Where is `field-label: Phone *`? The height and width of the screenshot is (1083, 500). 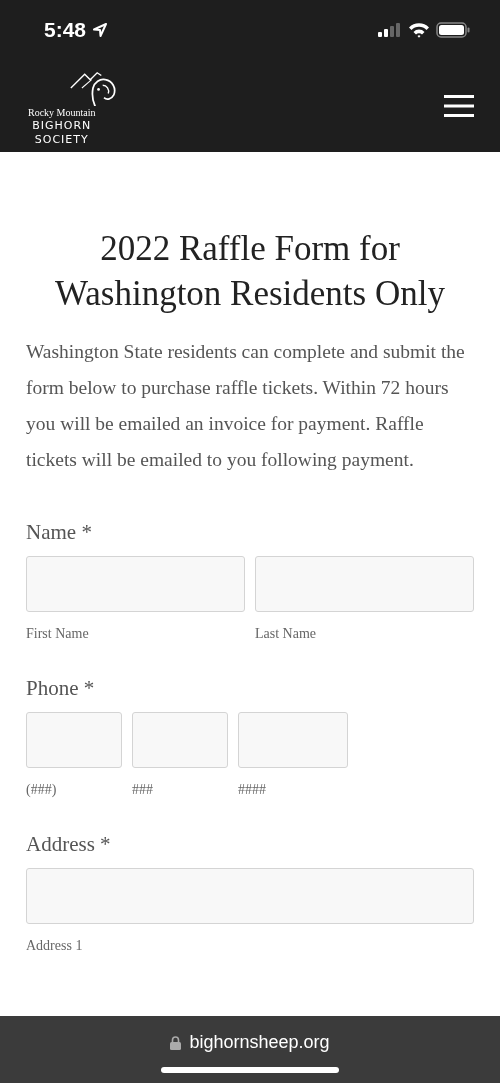 field-label: Phone * is located at coordinates (61, 688).